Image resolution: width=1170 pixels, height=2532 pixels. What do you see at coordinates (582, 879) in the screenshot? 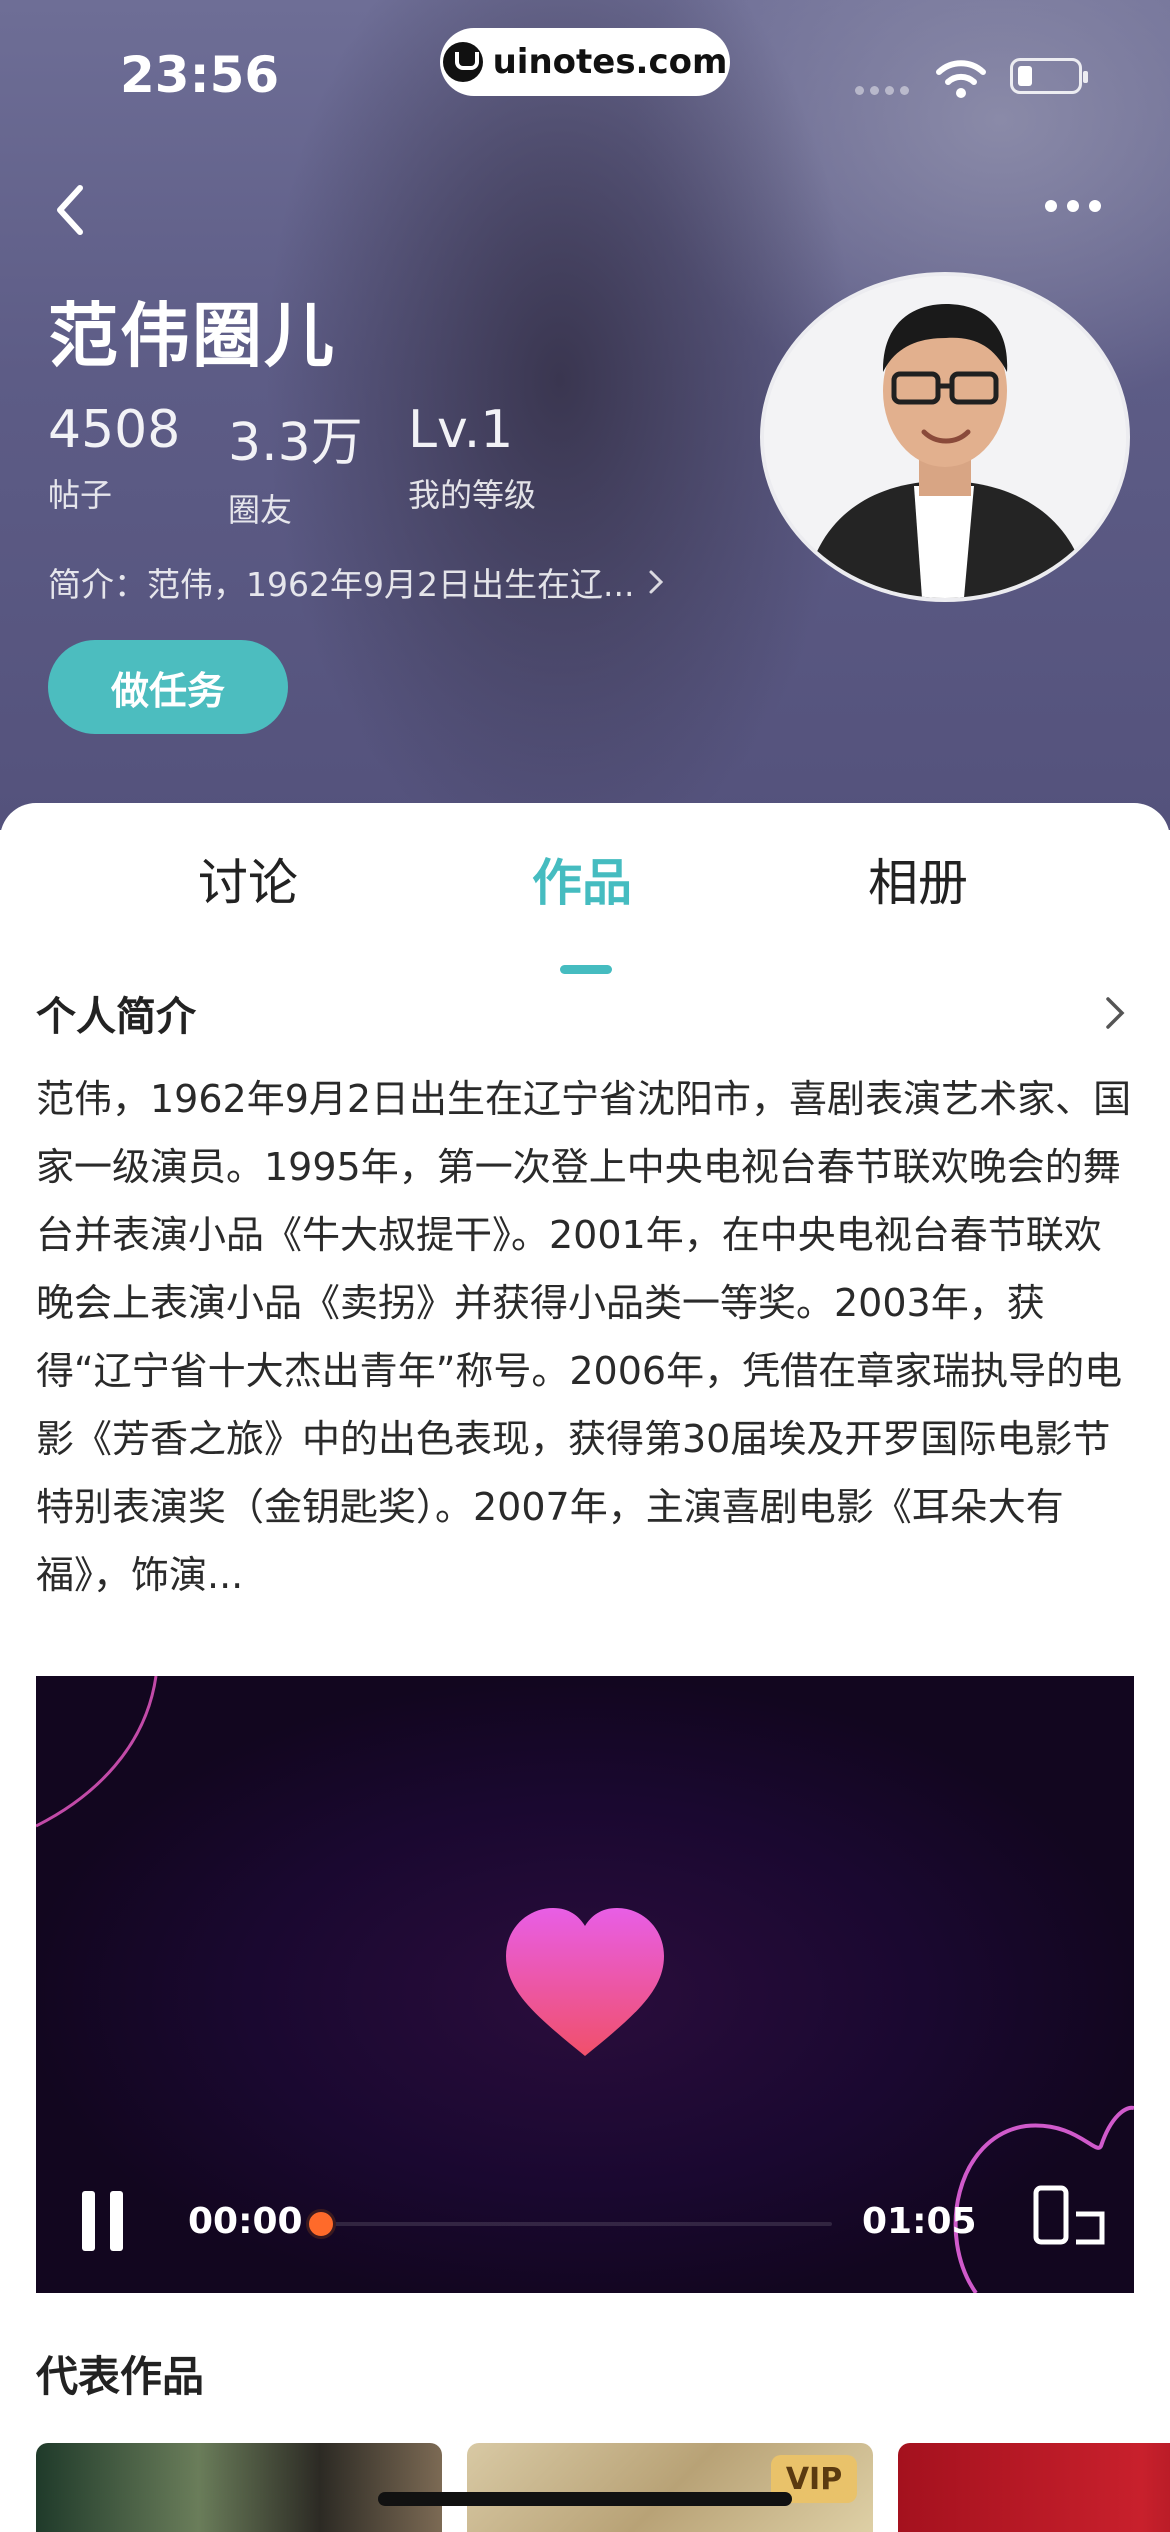
I see `tab-works: 作品` at bounding box center [582, 879].